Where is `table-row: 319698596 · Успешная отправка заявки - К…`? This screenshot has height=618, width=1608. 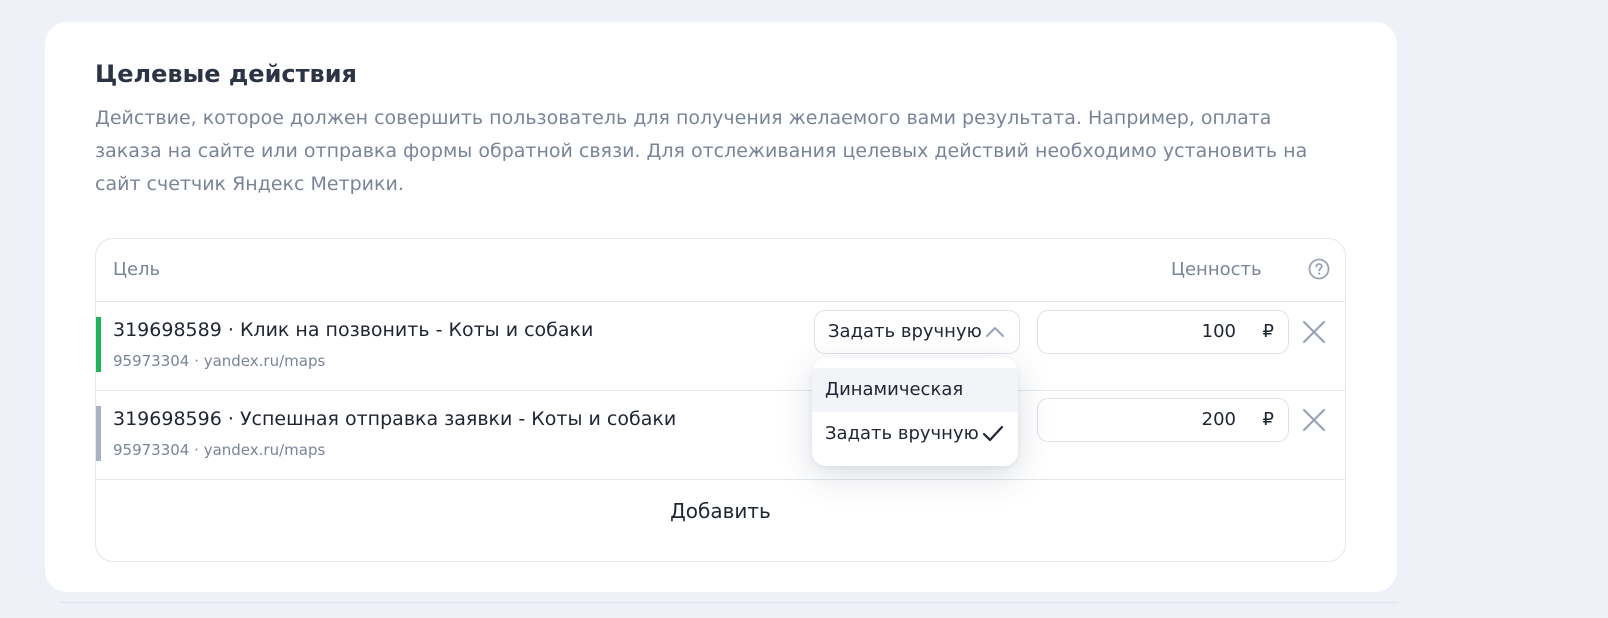
table-row: 319698596 · Успешная отправка заявки - К… is located at coordinates (720, 435).